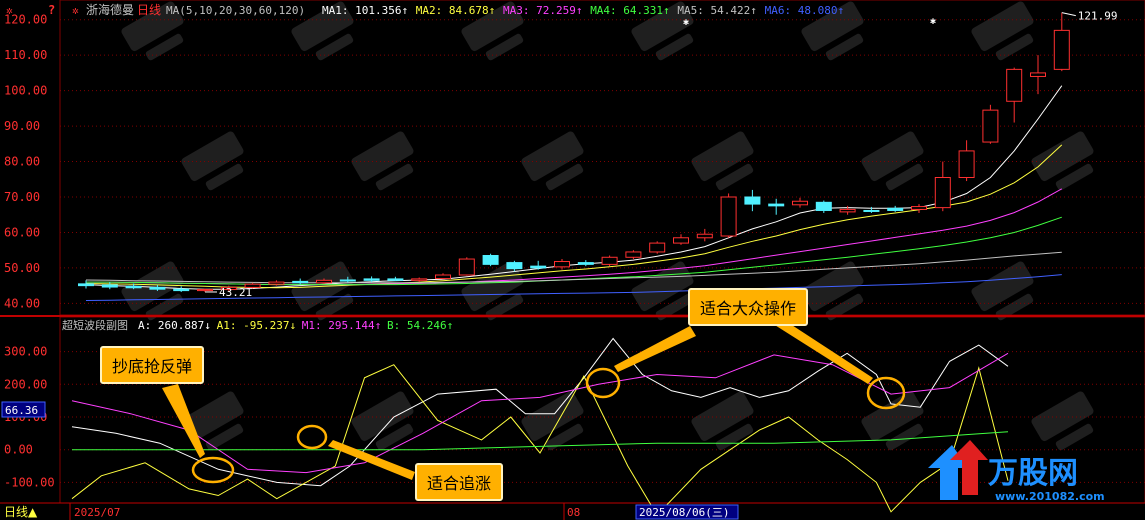 This screenshot has height=520, width=1145. What do you see at coordinates (312, 437) in the screenshot?
I see `circle-chase-rise` at bounding box center [312, 437].